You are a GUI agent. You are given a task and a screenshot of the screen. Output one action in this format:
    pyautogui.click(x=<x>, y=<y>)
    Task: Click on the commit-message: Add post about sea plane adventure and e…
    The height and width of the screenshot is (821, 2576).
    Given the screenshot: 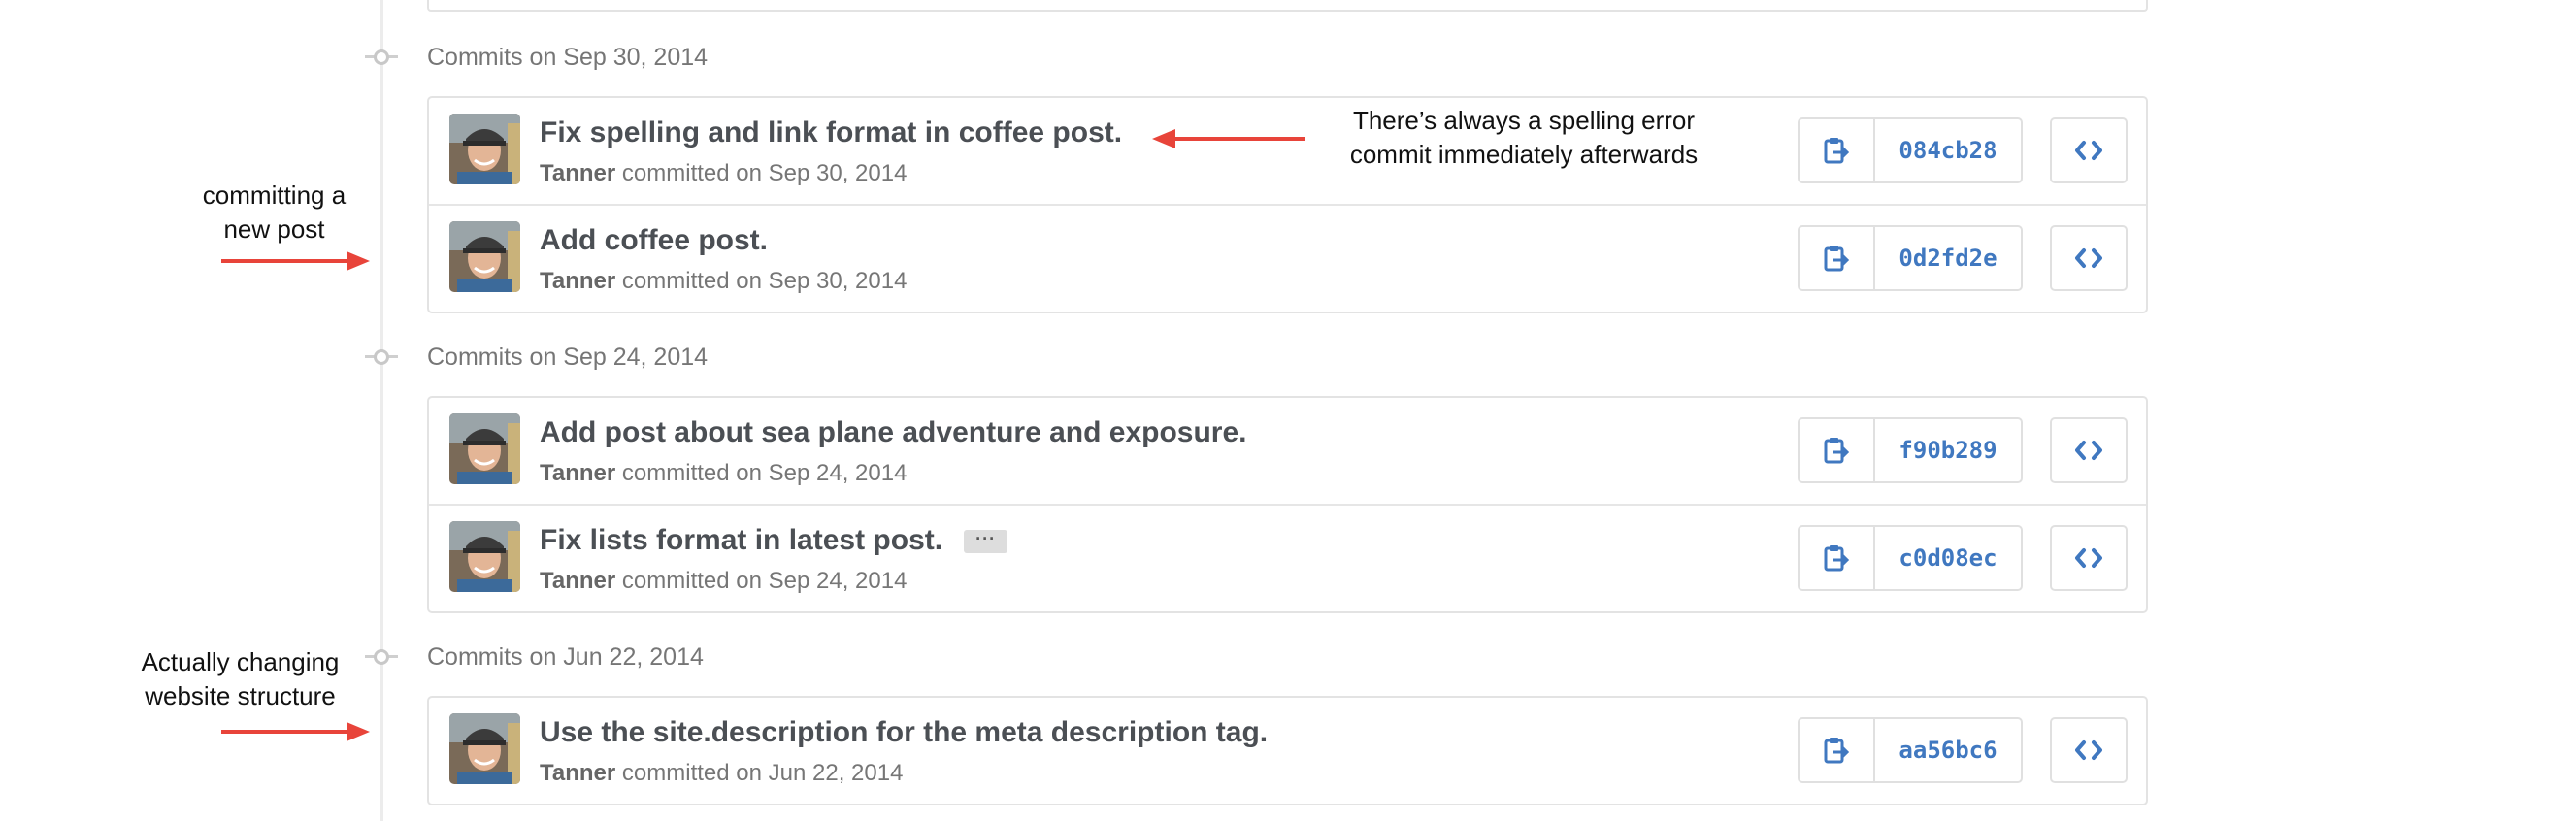 What is the action you would take?
    pyautogui.click(x=893, y=433)
    